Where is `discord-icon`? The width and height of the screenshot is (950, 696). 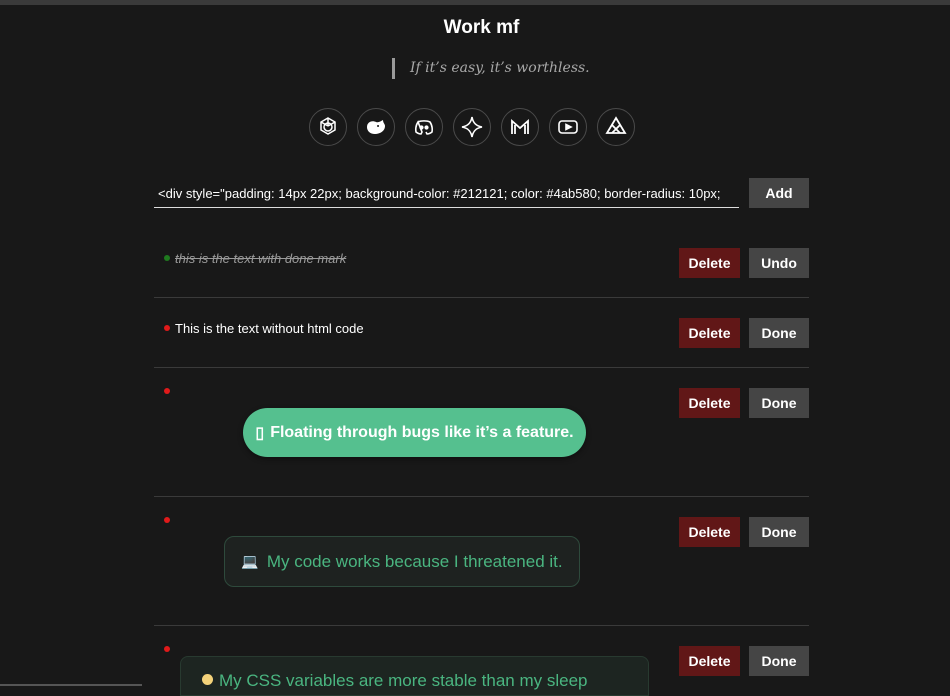 discord-icon is located at coordinates (424, 127).